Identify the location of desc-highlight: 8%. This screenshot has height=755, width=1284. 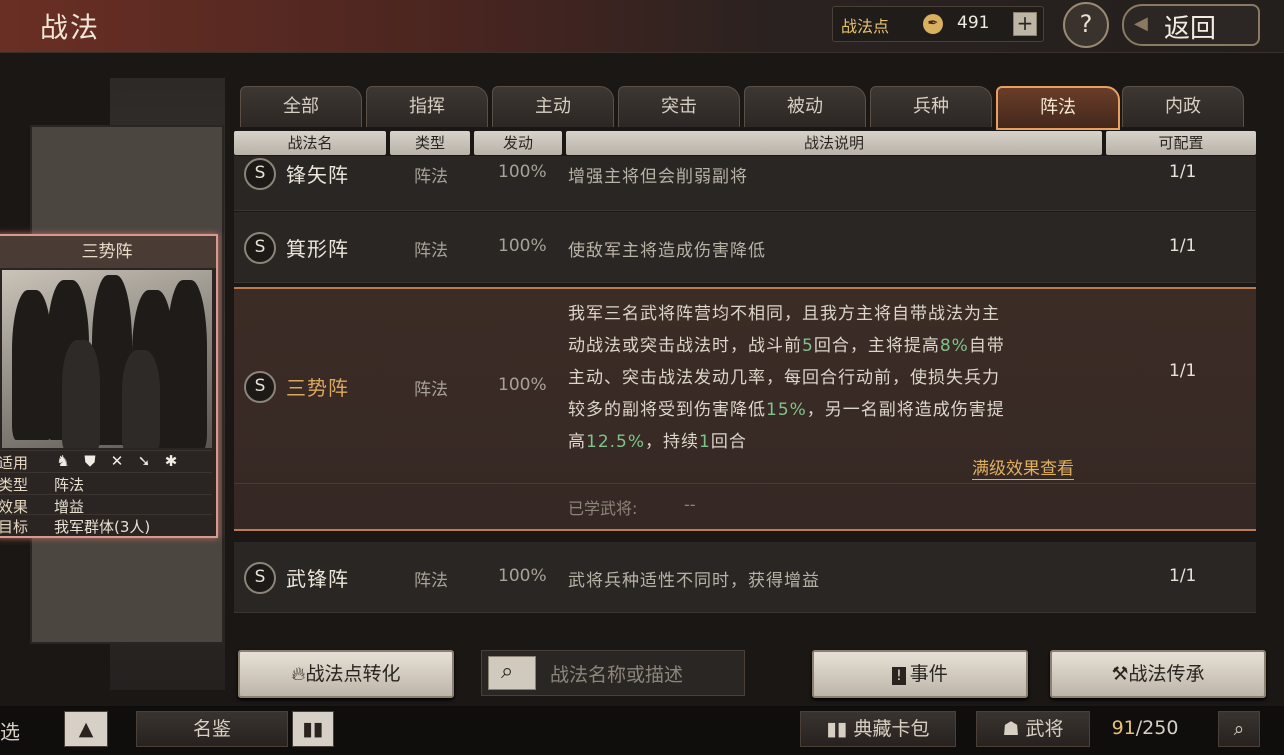
(954, 346).